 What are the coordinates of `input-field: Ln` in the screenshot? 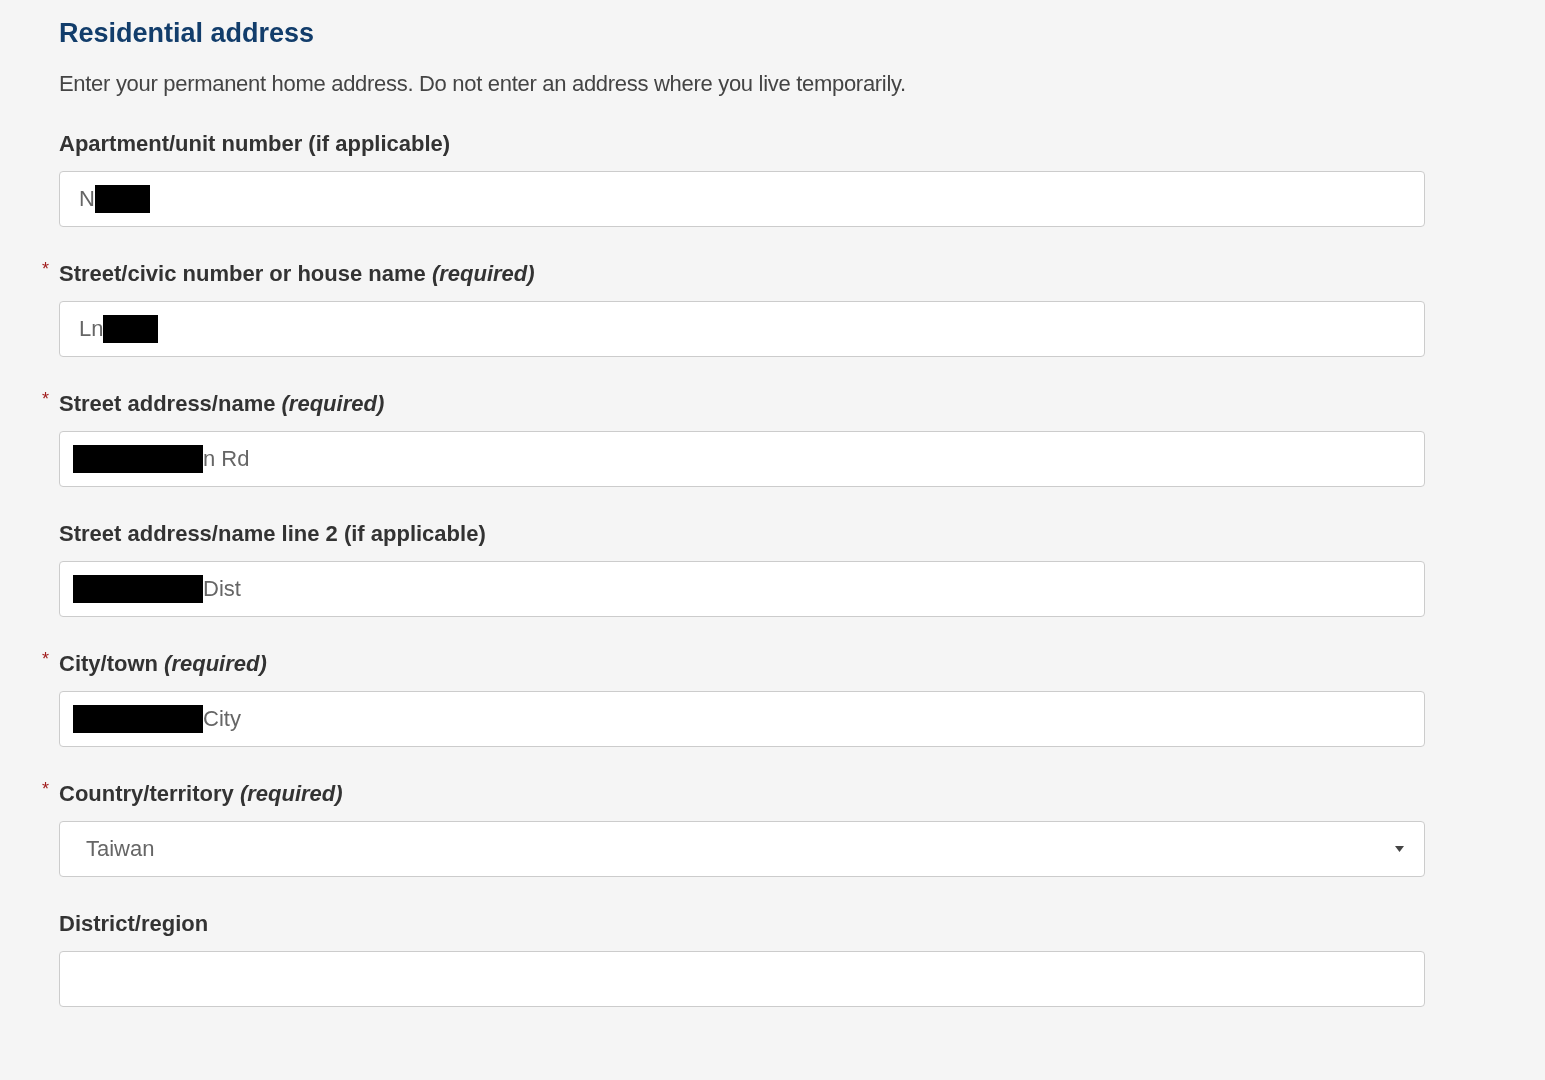 It's located at (742, 329).